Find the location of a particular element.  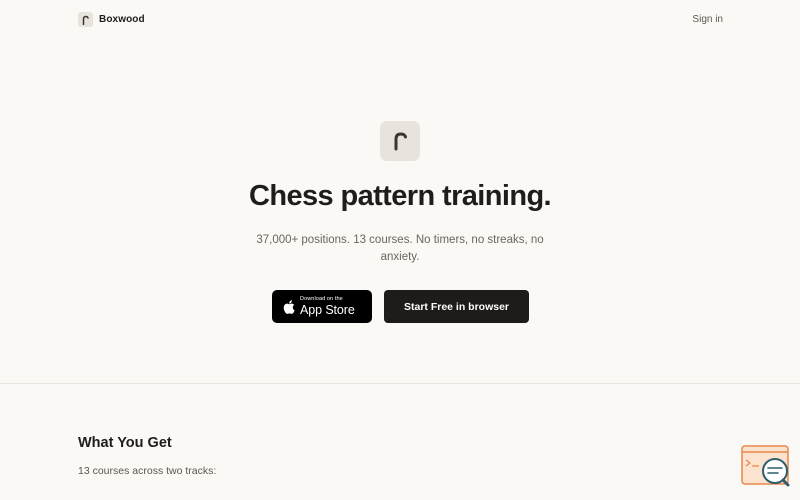

app-store-button: Download on the App Store is located at coordinates (322, 306).